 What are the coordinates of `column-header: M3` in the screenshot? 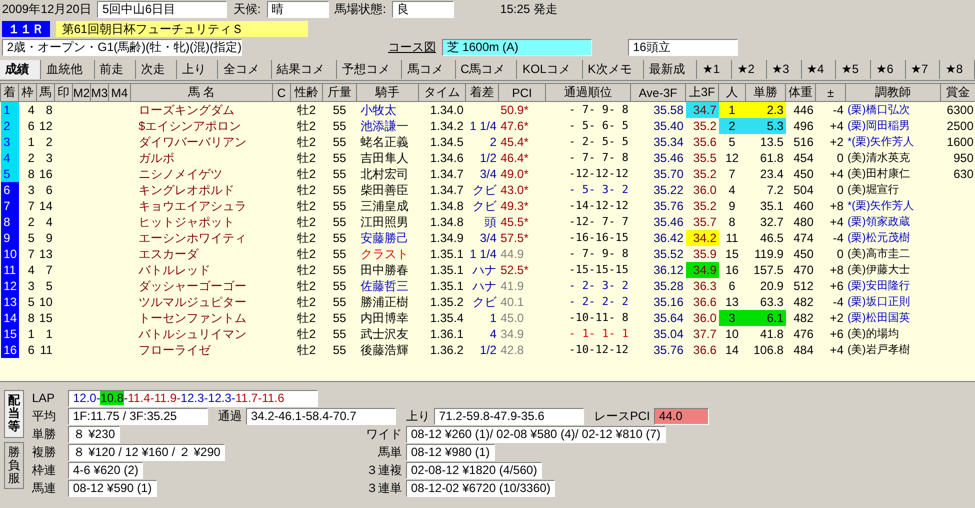 It's located at (99, 93).